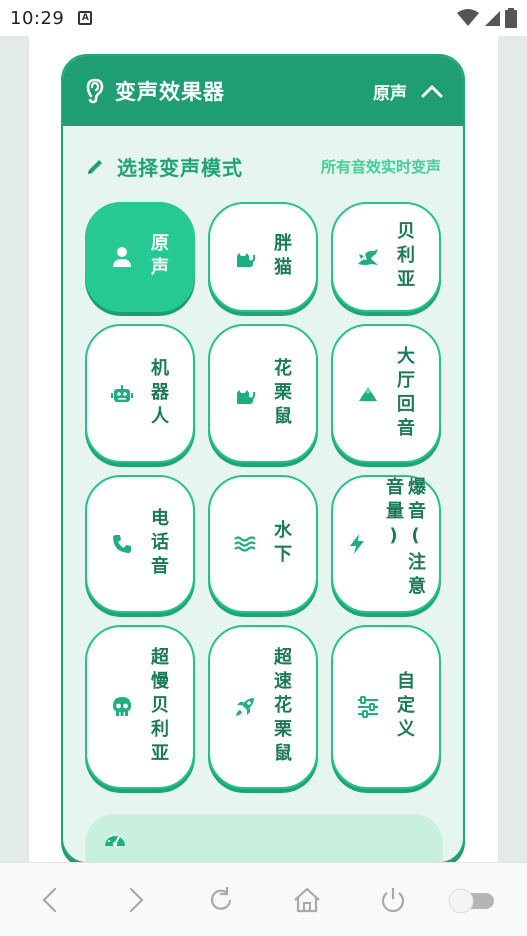 The height and width of the screenshot is (936, 527). What do you see at coordinates (85, 18) in the screenshot?
I see `notification-a-icon: A` at bounding box center [85, 18].